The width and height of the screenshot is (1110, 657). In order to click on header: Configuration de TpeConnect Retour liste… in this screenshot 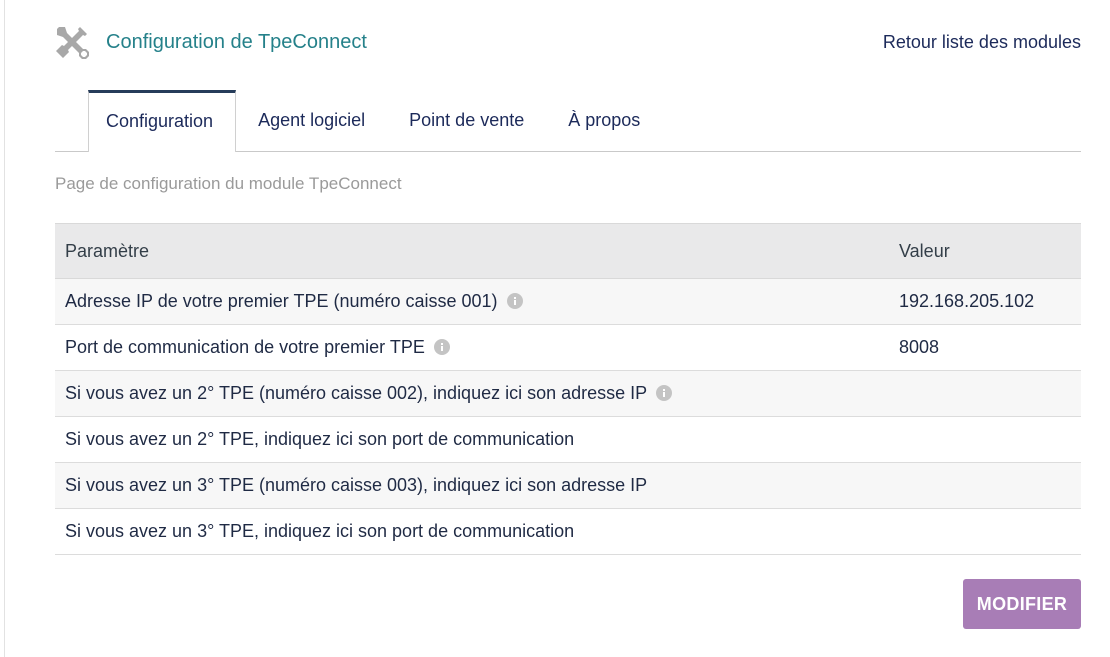, I will do `click(568, 42)`.